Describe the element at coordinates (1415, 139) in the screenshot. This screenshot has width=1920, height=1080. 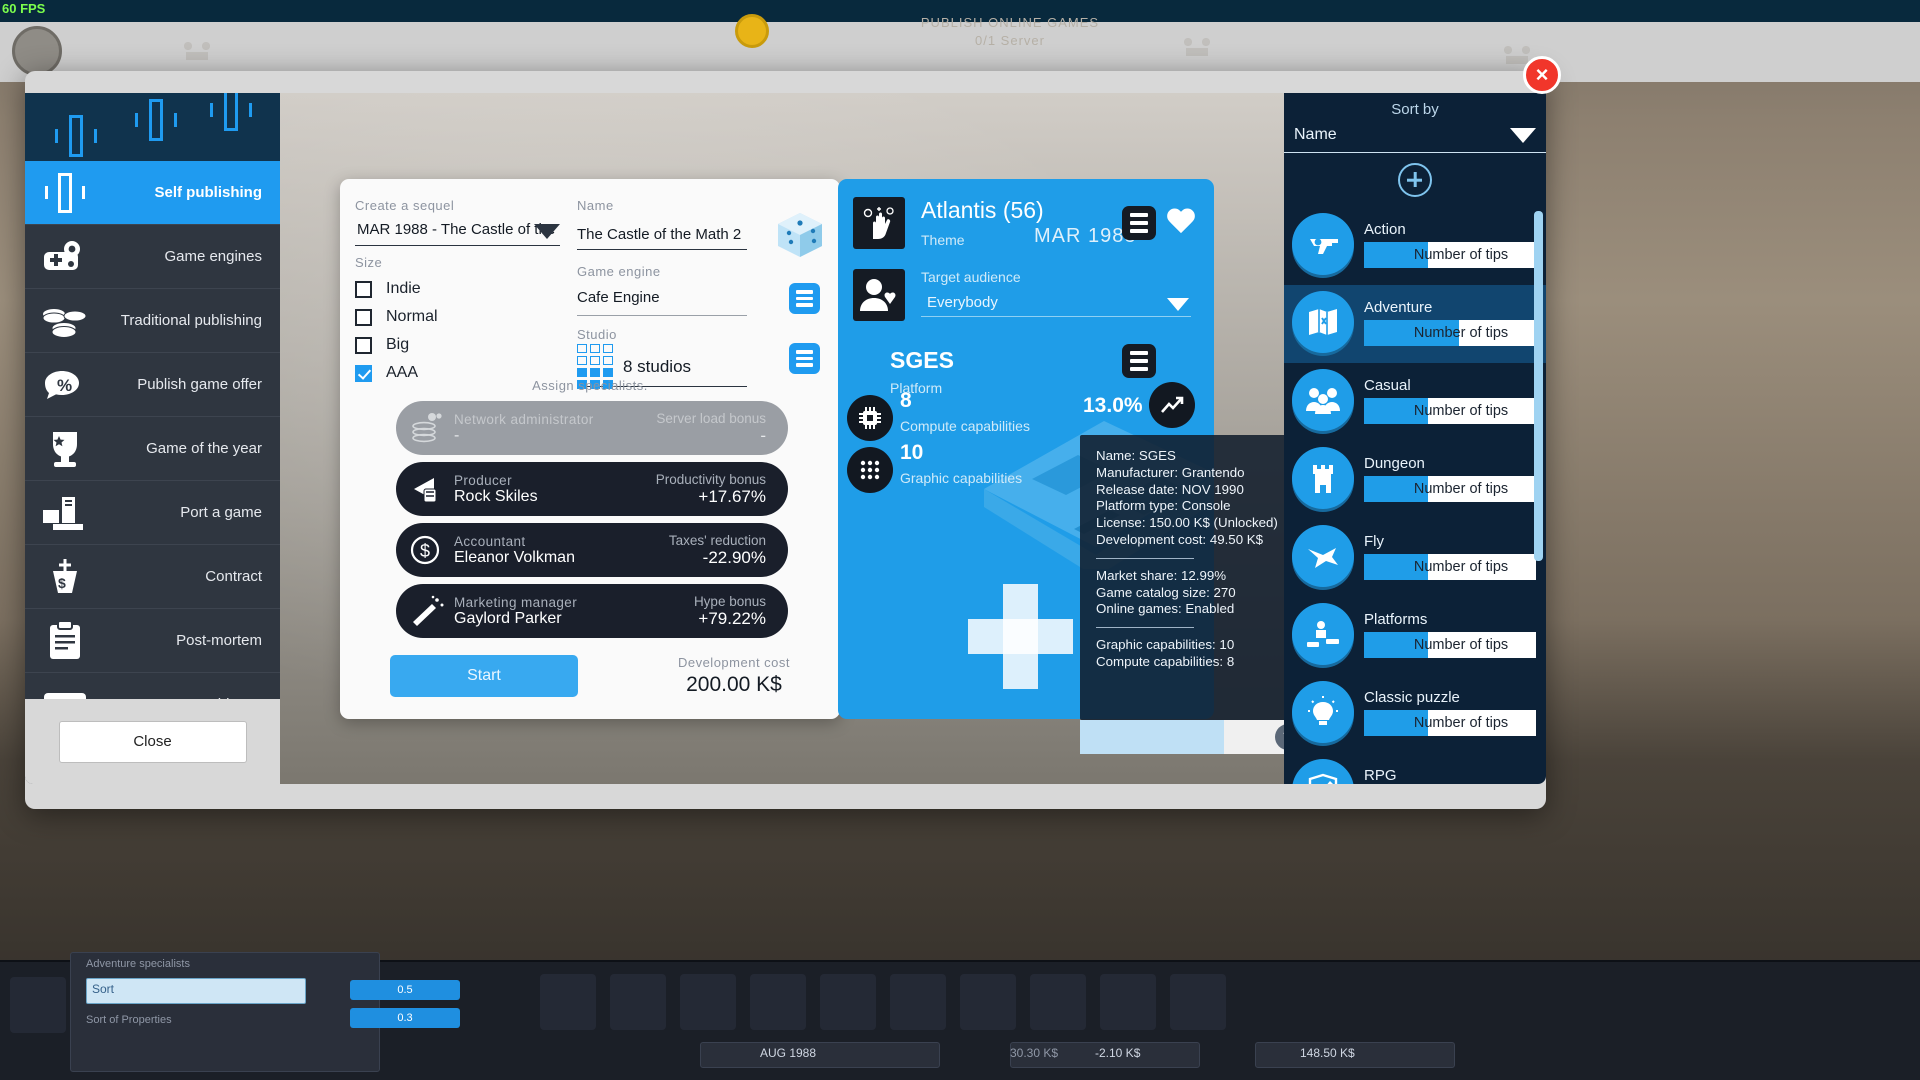
I see `sort-by-select: Name` at that location.